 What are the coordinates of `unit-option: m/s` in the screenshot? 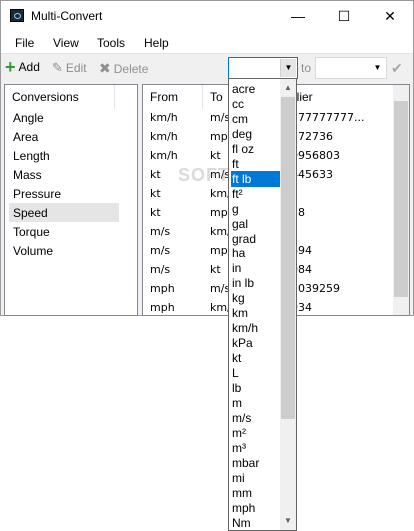 It's located at (256, 418).